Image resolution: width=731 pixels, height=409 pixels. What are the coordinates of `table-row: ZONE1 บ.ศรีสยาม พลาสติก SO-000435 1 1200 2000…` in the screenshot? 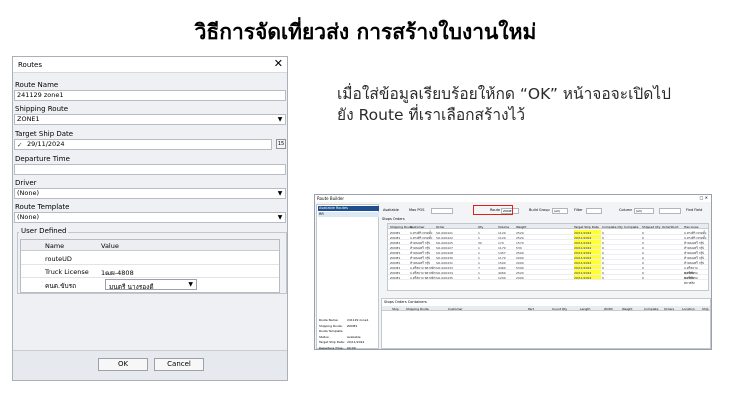 It's located at (548, 280).